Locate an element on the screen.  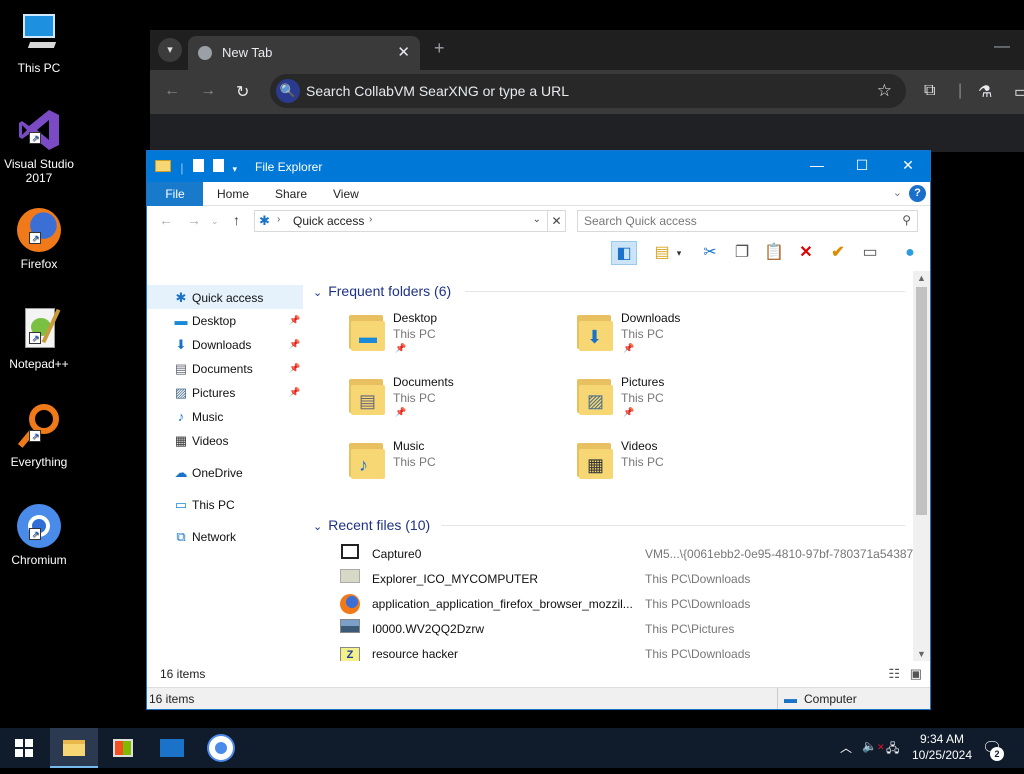
view-toggle-icons: ☷ ▣ is located at coordinates (905, 674).